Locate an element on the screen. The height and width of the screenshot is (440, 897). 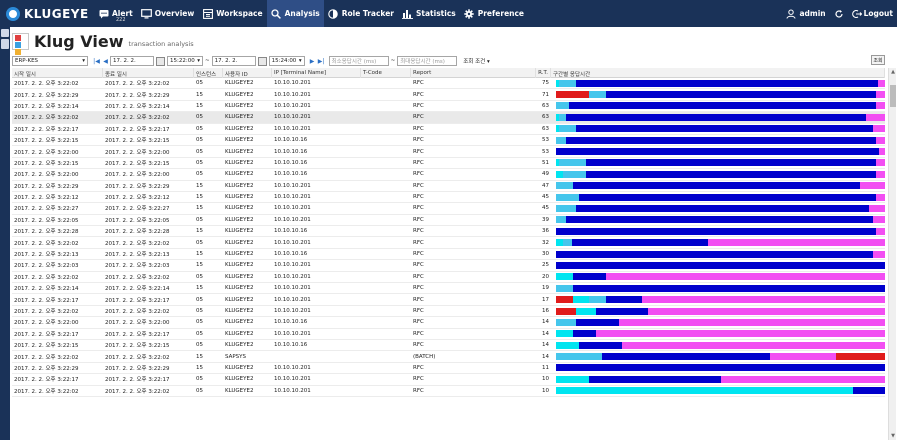
query-condition-dropdown: 조회 조건 ▾ is located at coordinates (476, 61).